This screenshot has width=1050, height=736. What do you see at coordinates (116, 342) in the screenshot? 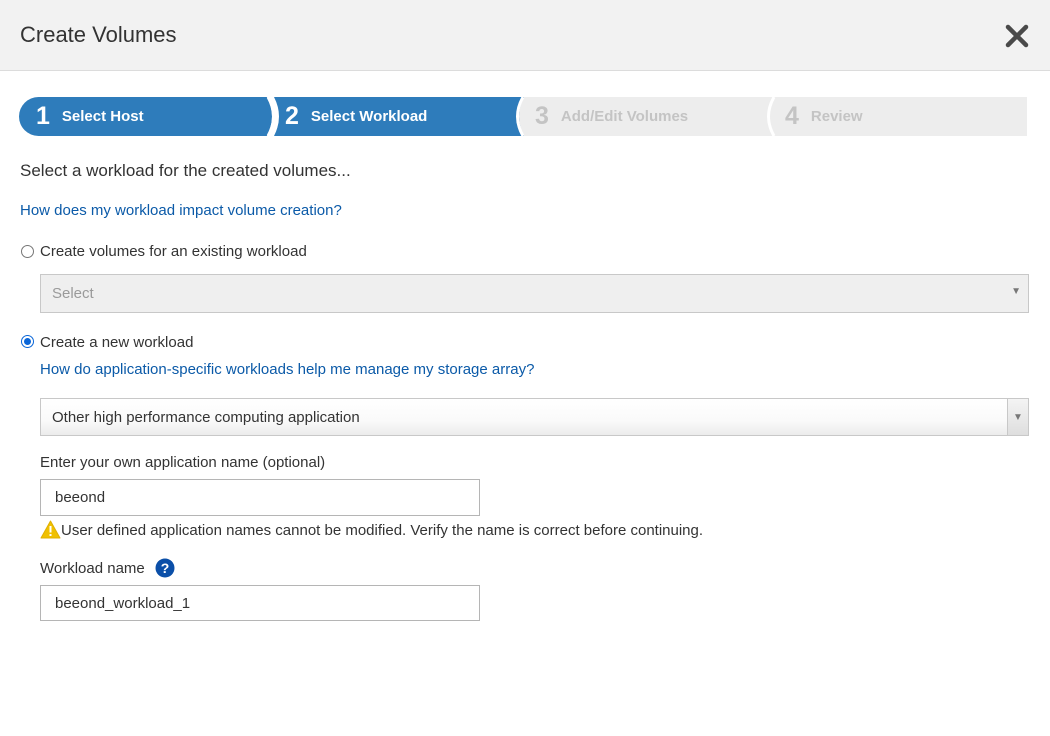
I see `new-workload-label: Create a new workload` at bounding box center [116, 342].